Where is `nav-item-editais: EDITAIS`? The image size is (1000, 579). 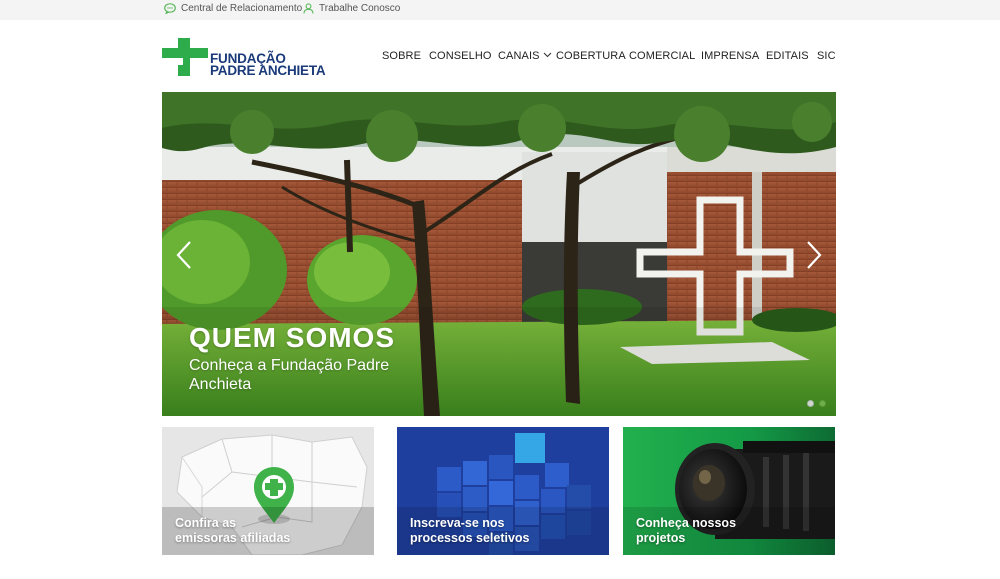 nav-item-editais: EDITAIS is located at coordinates (787, 56).